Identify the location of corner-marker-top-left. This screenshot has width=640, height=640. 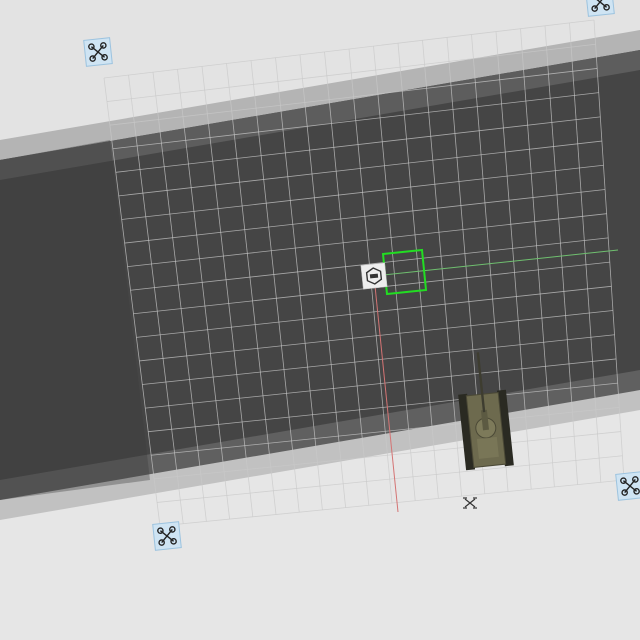
(98, 52).